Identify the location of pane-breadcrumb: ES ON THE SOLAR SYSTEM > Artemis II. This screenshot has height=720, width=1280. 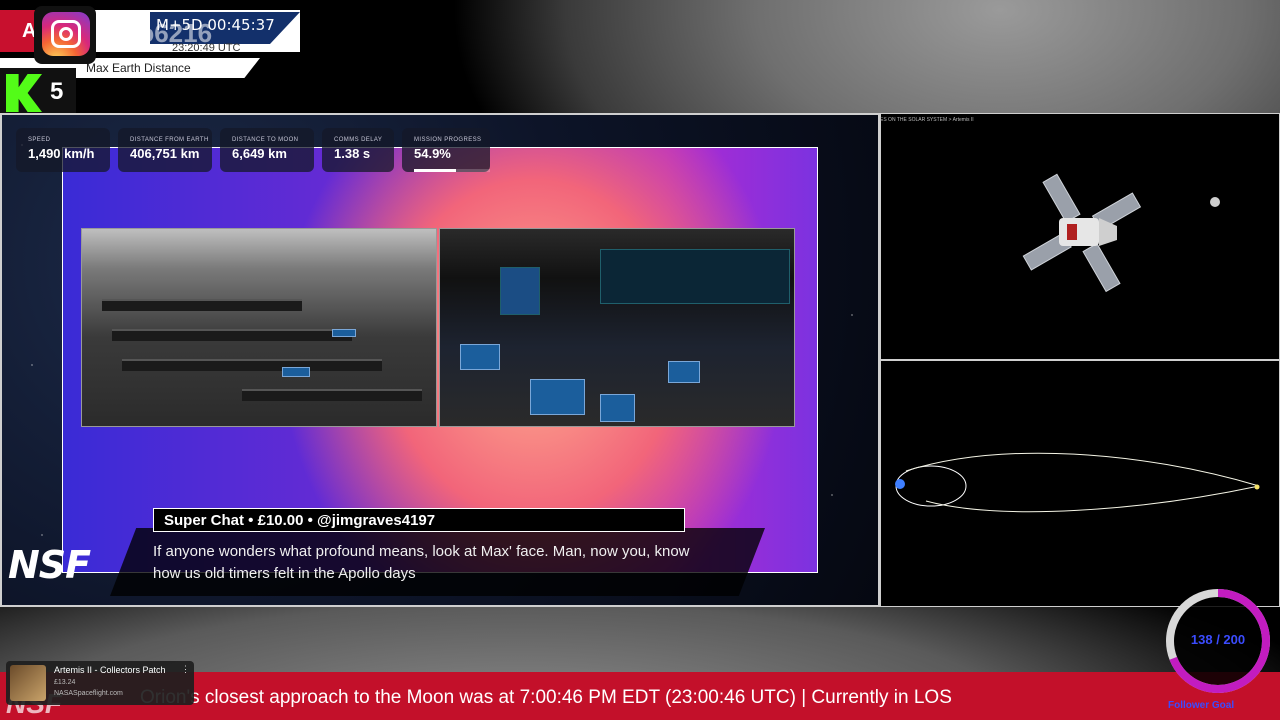
(927, 120).